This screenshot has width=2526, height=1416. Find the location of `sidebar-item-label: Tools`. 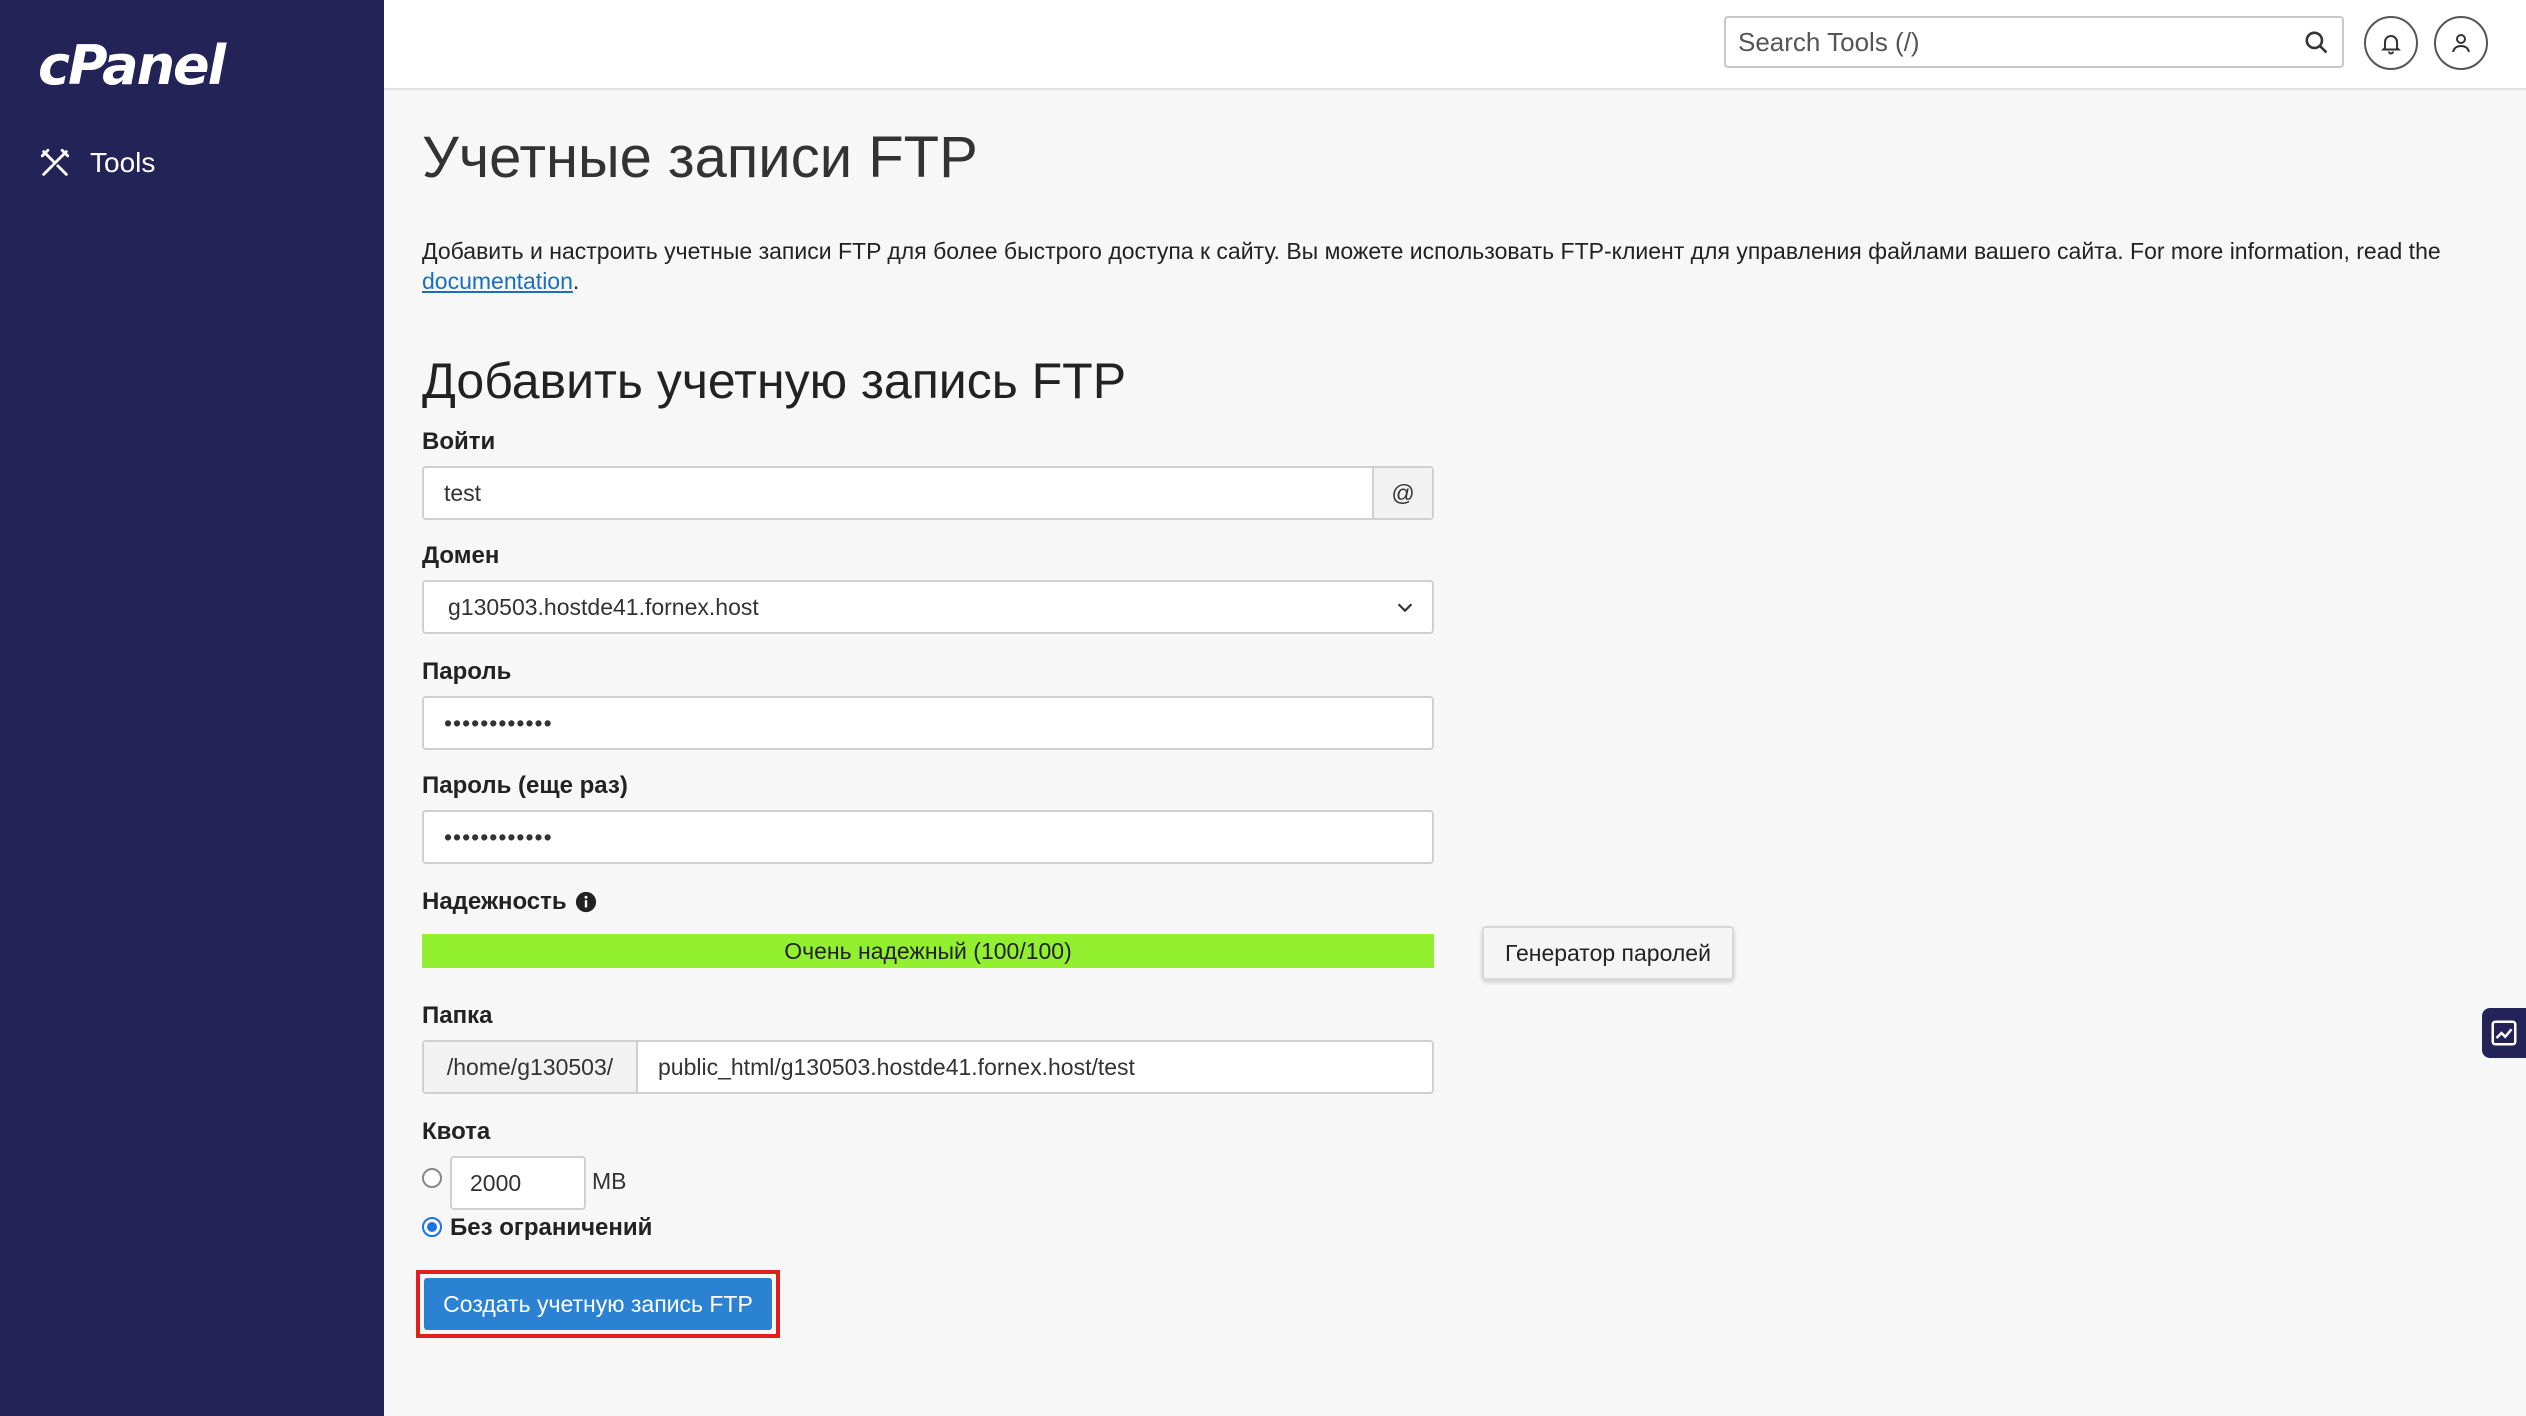

sidebar-item-label: Tools is located at coordinates (123, 162).